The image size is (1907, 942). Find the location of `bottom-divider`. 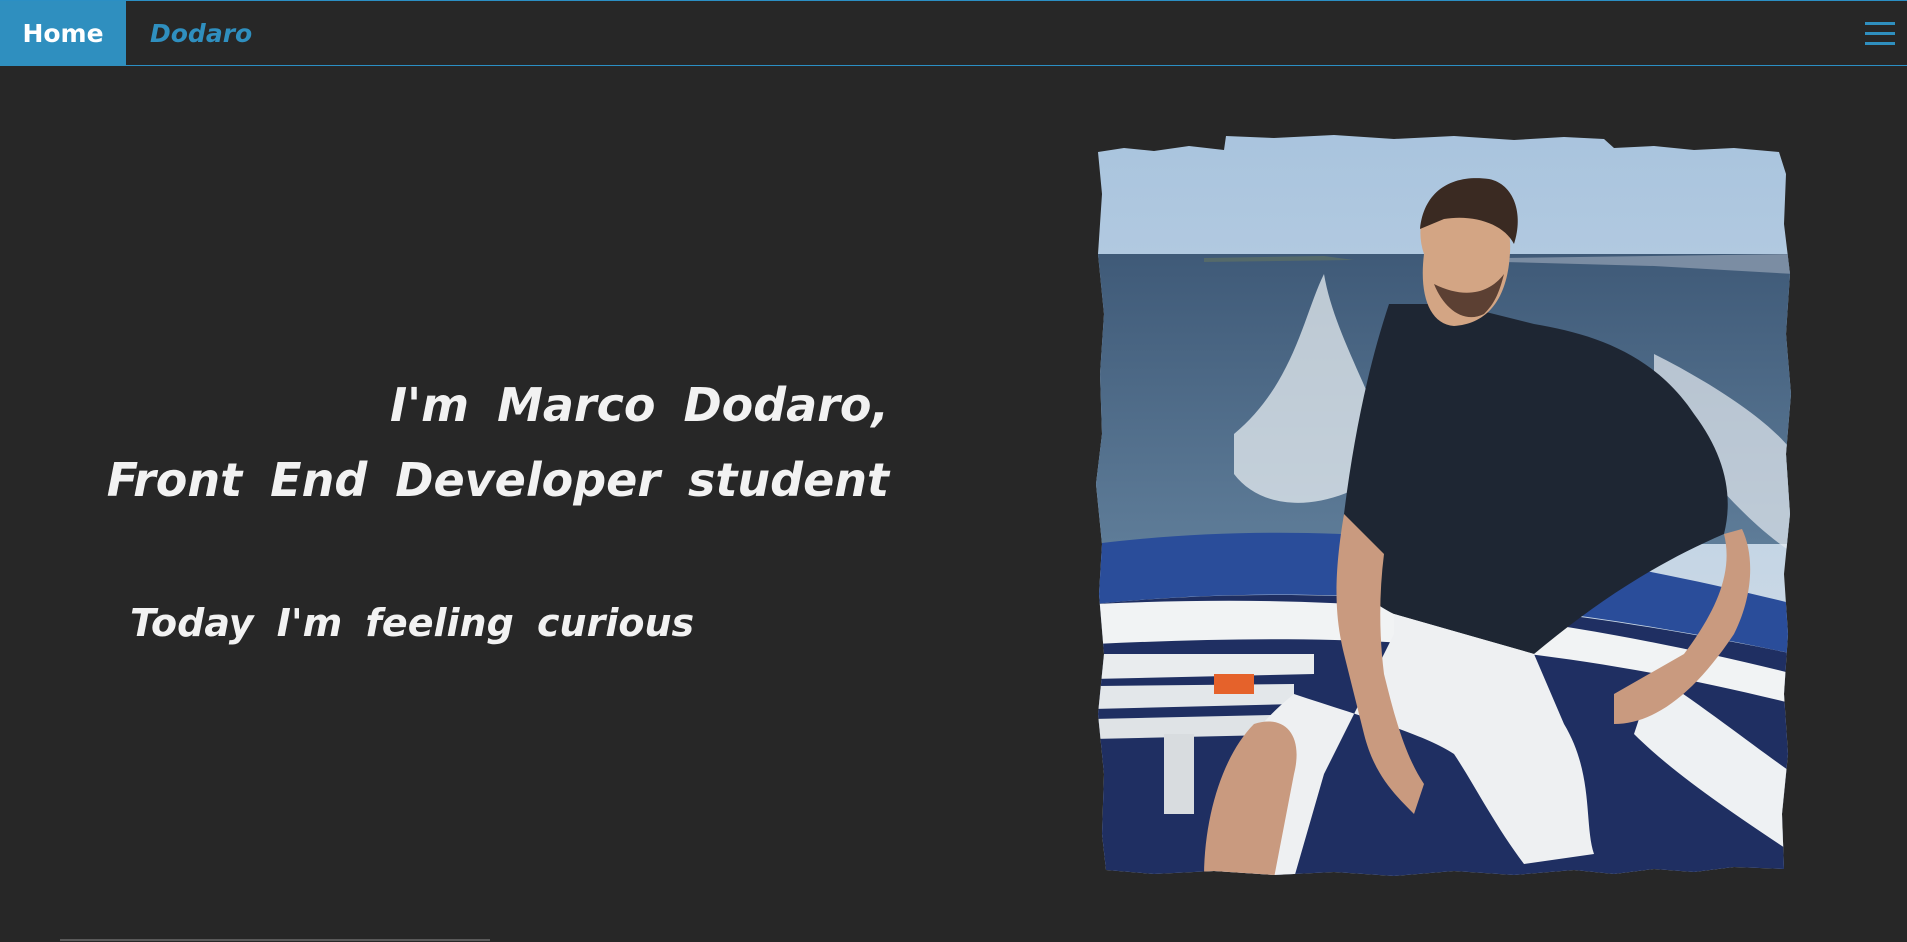

bottom-divider is located at coordinates (275, 940).